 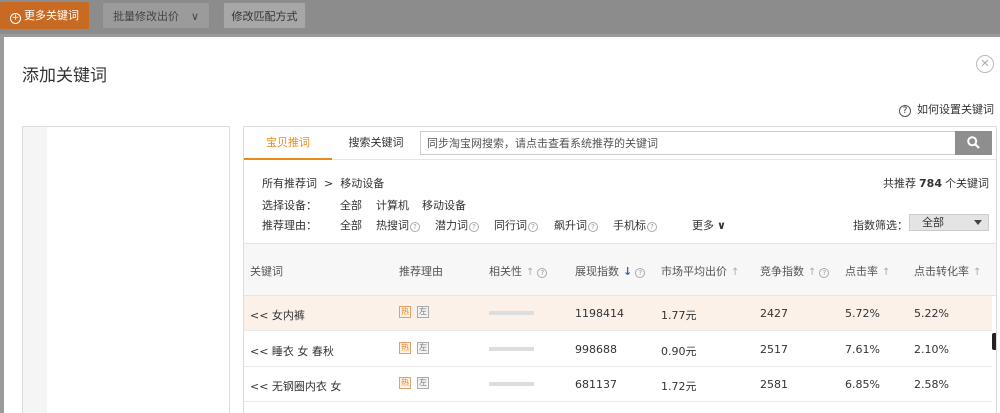 What do you see at coordinates (500, 17) in the screenshot?
I see `top-toolbar: + 更多关键词 批量修改出价 ∨ 修改匹配方式` at bounding box center [500, 17].